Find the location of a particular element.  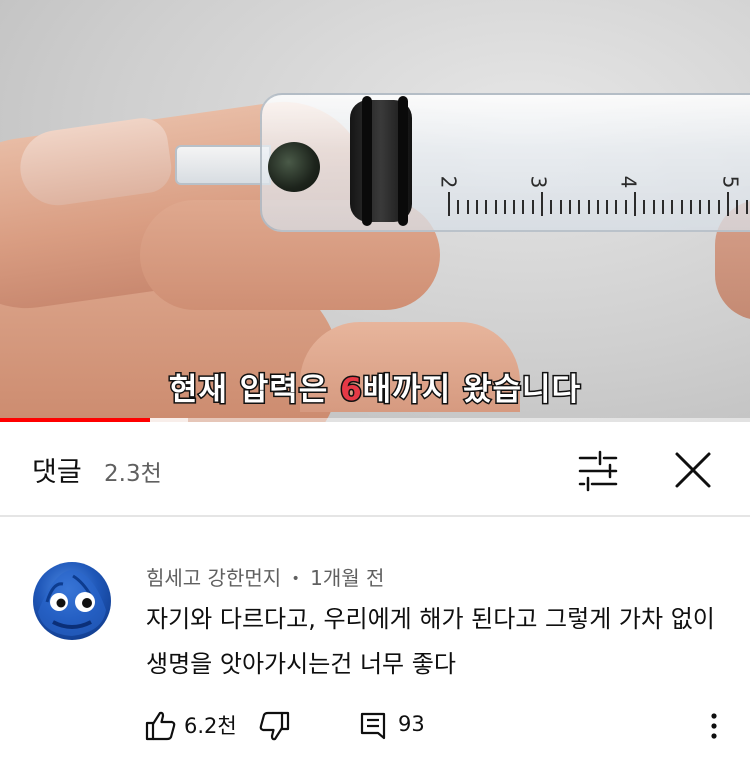

scale-label: 4 is located at coordinates (628, 182).